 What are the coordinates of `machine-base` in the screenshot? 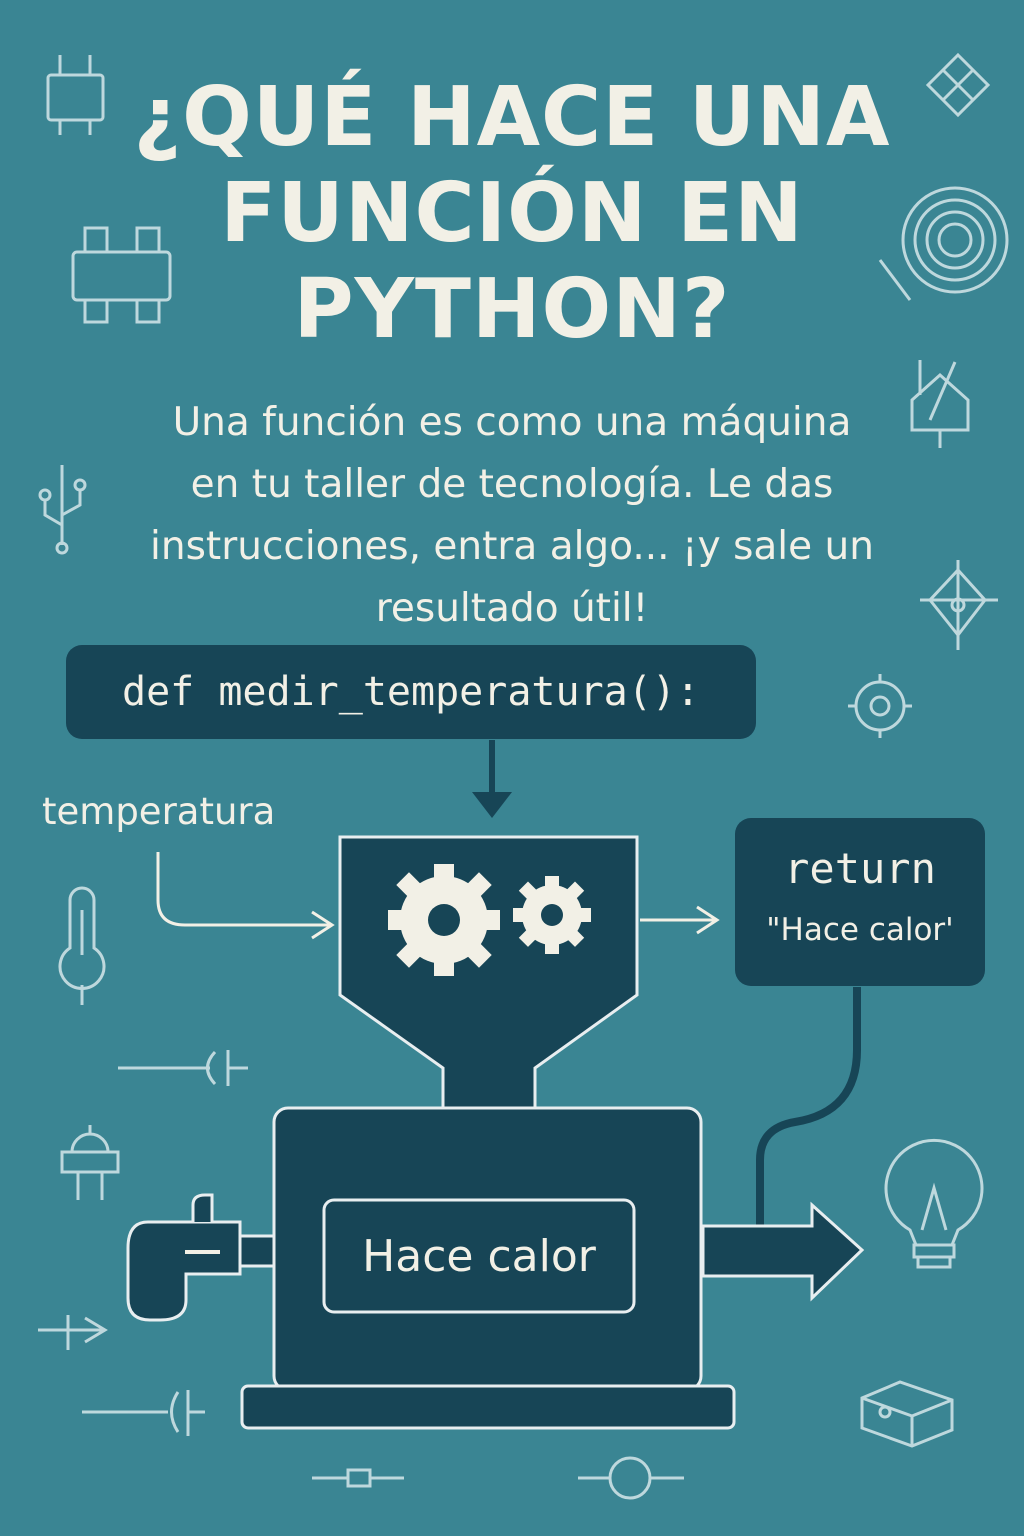 It's located at (488, 1407).